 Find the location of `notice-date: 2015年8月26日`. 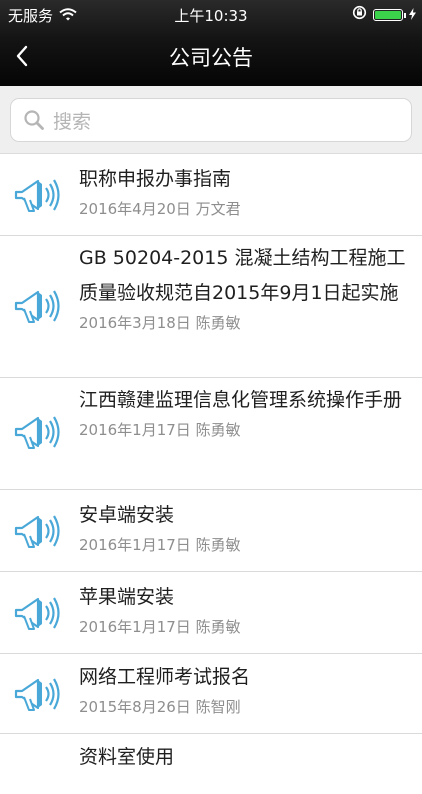

notice-date: 2015年8月26日 is located at coordinates (135, 707).